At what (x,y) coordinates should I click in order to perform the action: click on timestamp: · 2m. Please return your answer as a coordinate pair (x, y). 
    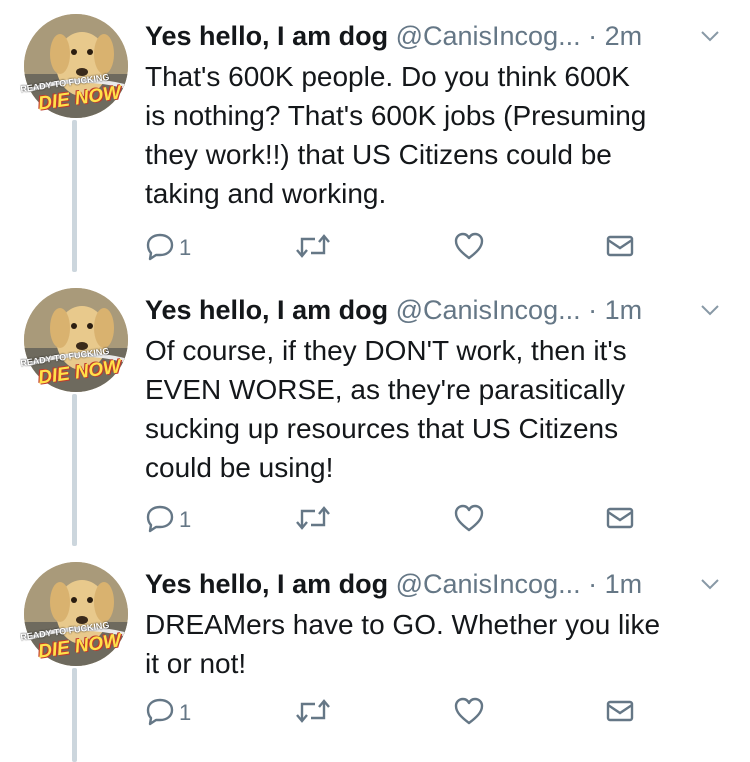
    Looking at the image, I should click on (615, 36).